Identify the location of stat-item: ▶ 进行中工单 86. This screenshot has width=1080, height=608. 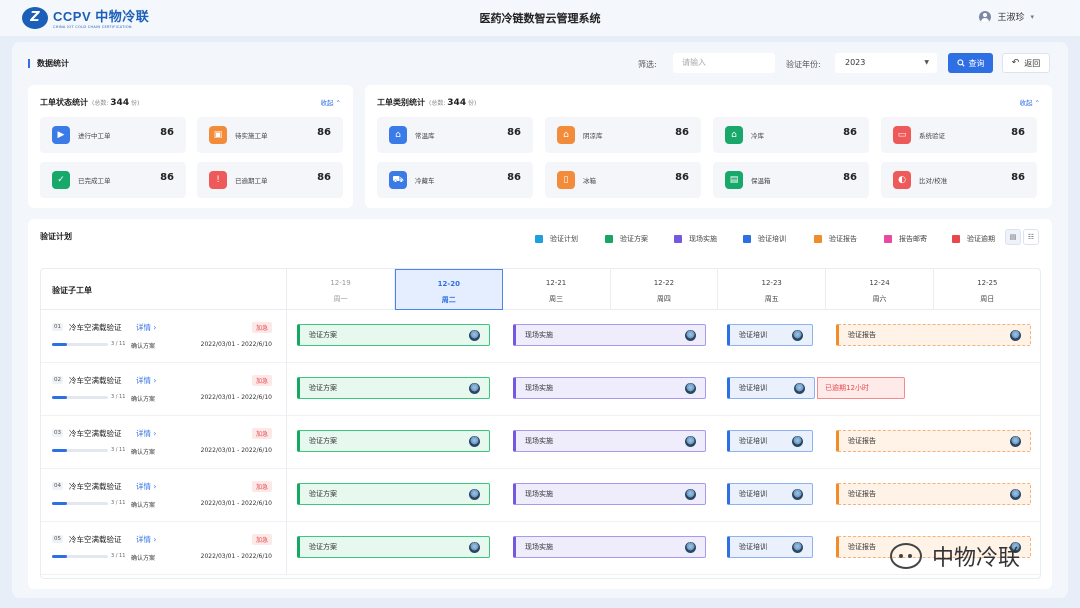
(113, 135).